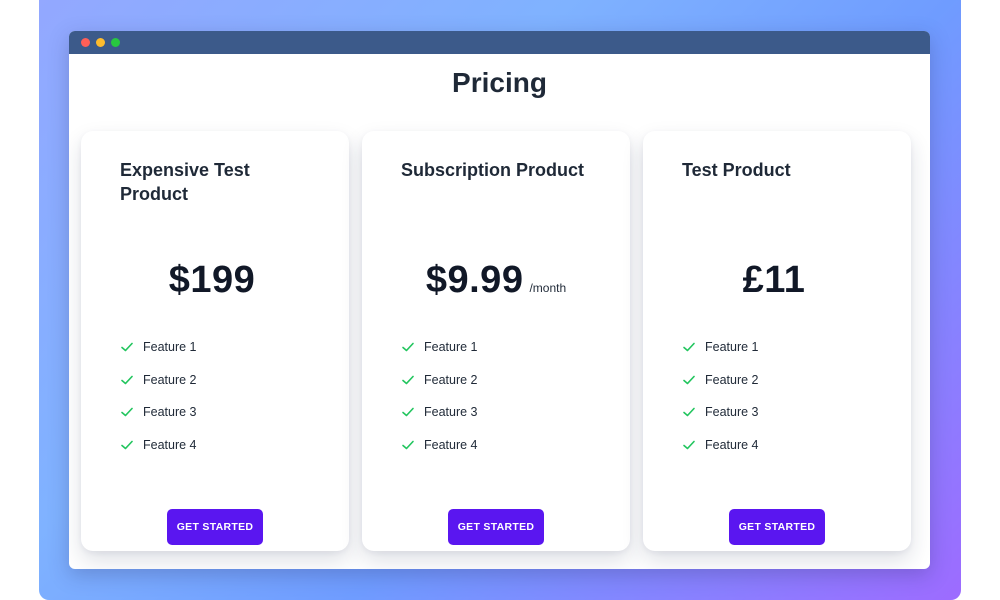 The width and height of the screenshot is (1000, 600). I want to click on price-period: /month, so click(548, 288).